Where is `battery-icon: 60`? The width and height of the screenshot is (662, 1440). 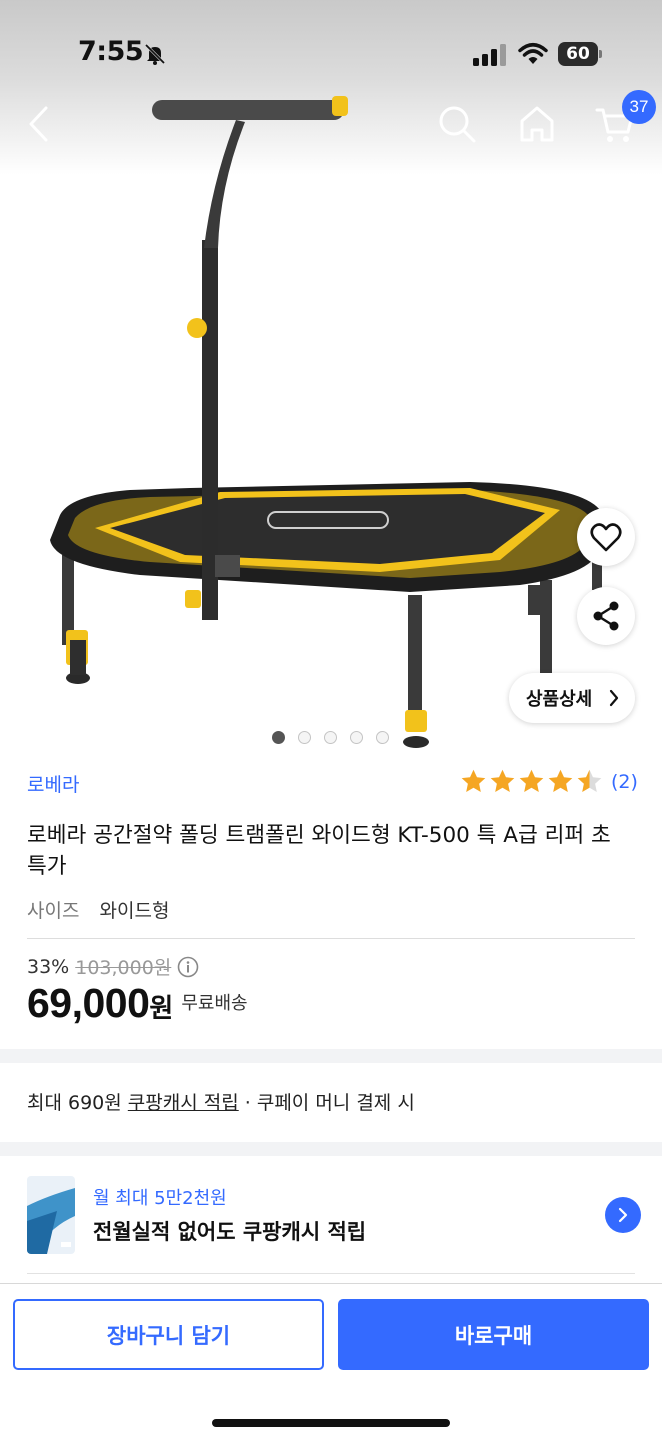
battery-icon: 60 is located at coordinates (580, 54).